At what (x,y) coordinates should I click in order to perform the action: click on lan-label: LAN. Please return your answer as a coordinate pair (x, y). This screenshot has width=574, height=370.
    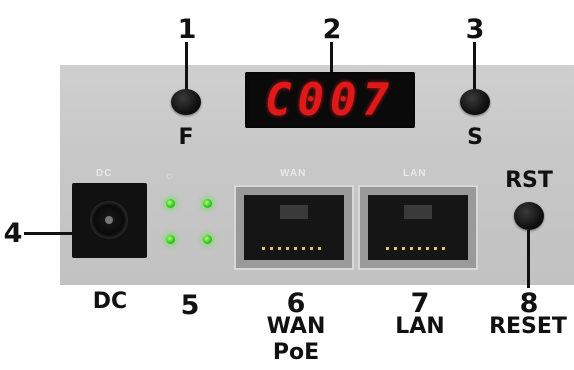
    Looking at the image, I should click on (420, 326).